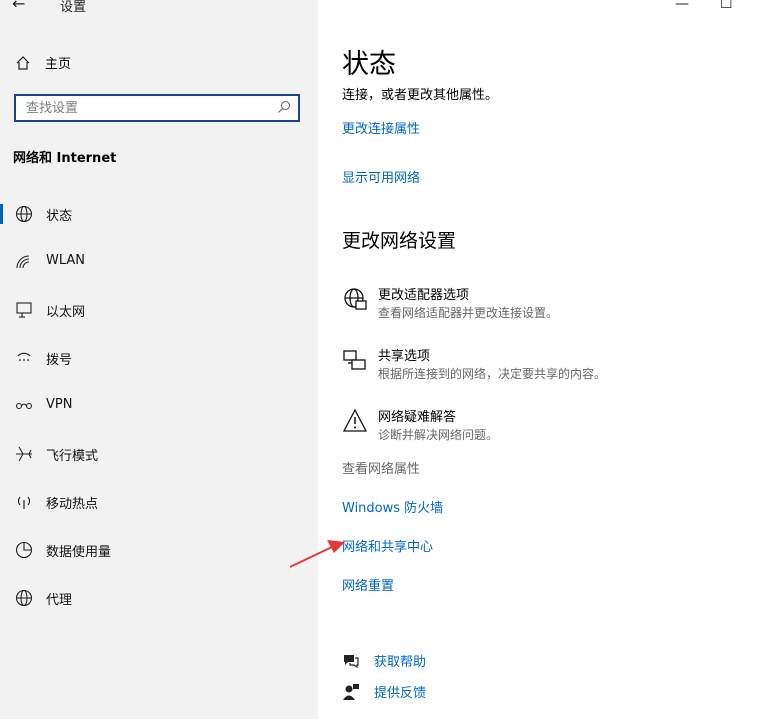  Describe the element at coordinates (369, 64) in the screenshot. I see `page-title: 状态` at that location.